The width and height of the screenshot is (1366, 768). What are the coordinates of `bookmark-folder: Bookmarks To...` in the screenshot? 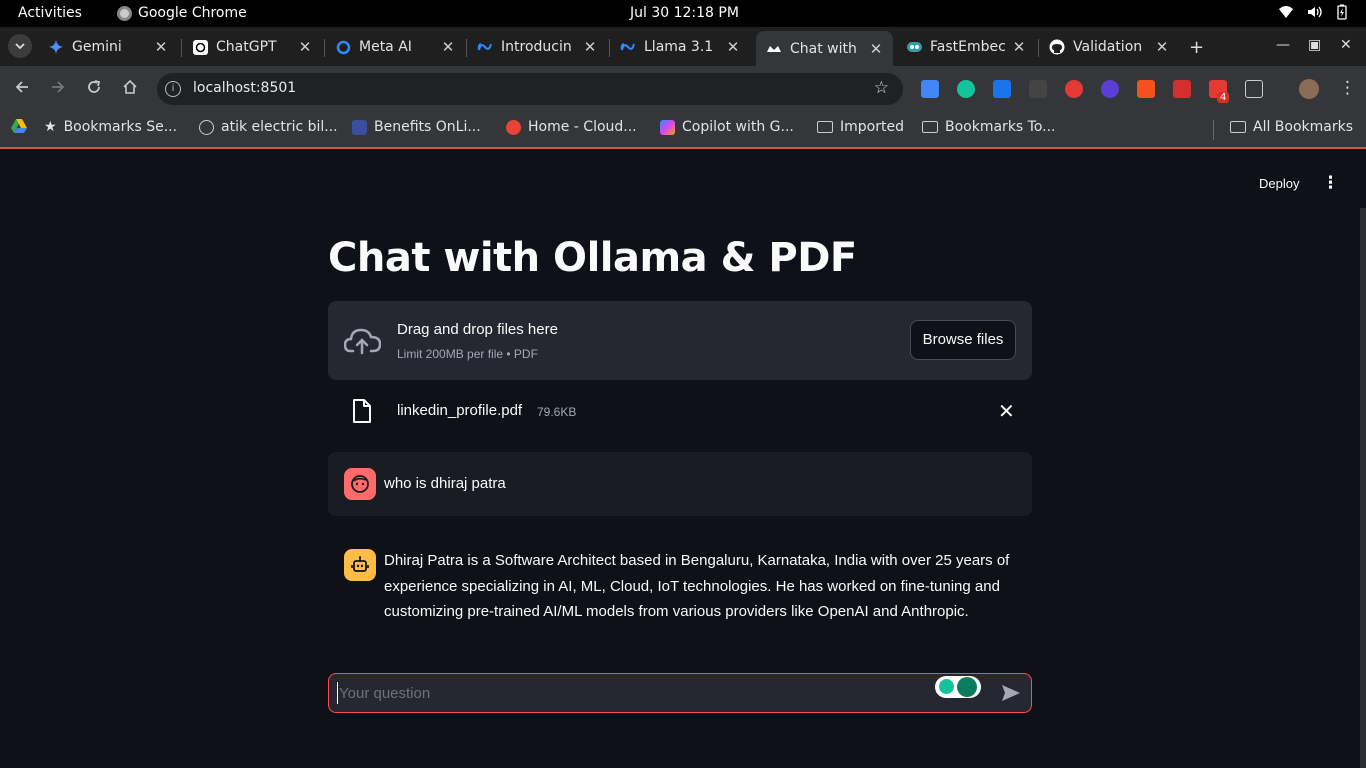 It's located at (989, 127).